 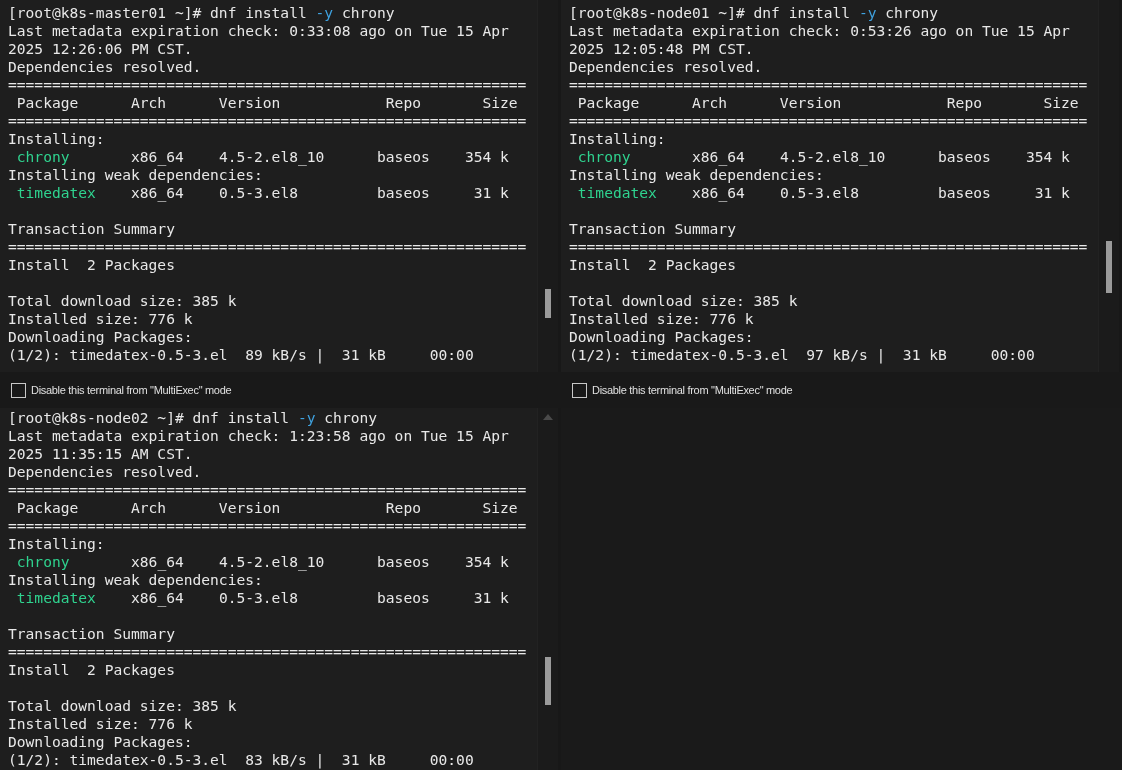 I want to click on terminal-line: Last metadata expiration check: 1:23:58 ago on Tue 15 Apr, so click(x=259, y=436).